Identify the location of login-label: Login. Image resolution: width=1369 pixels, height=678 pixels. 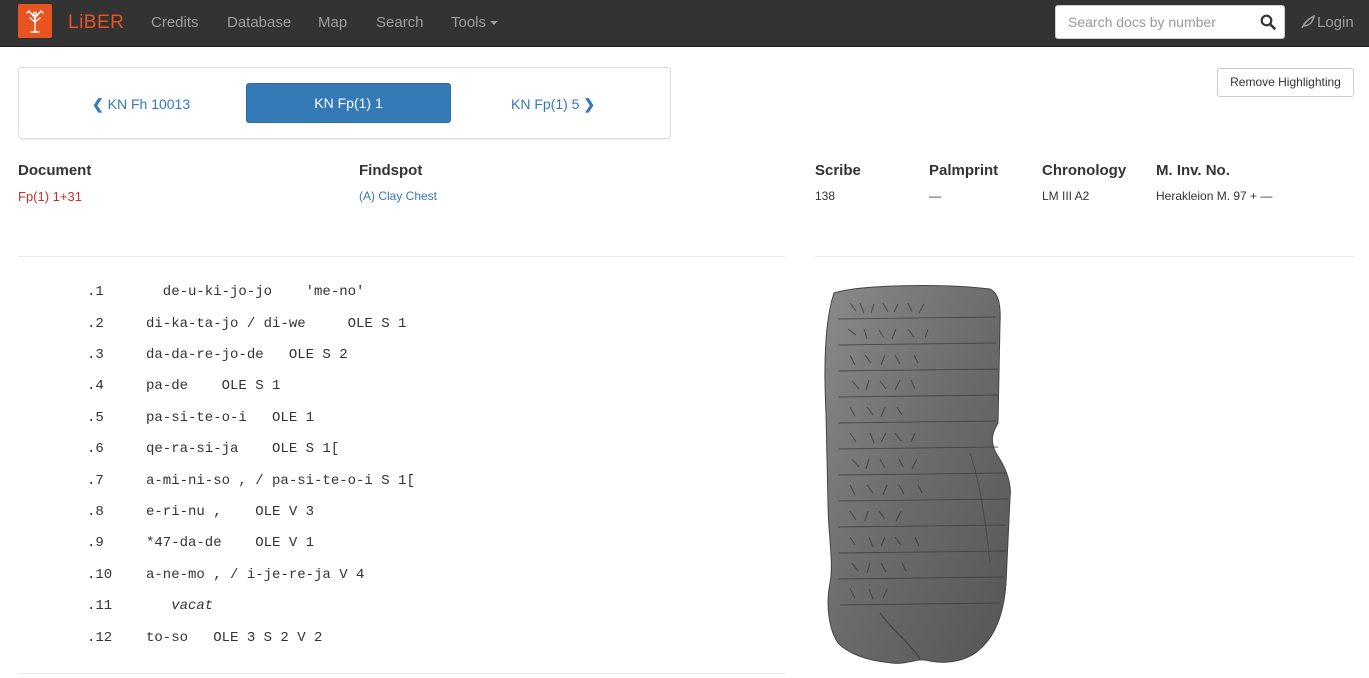
(1335, 22).